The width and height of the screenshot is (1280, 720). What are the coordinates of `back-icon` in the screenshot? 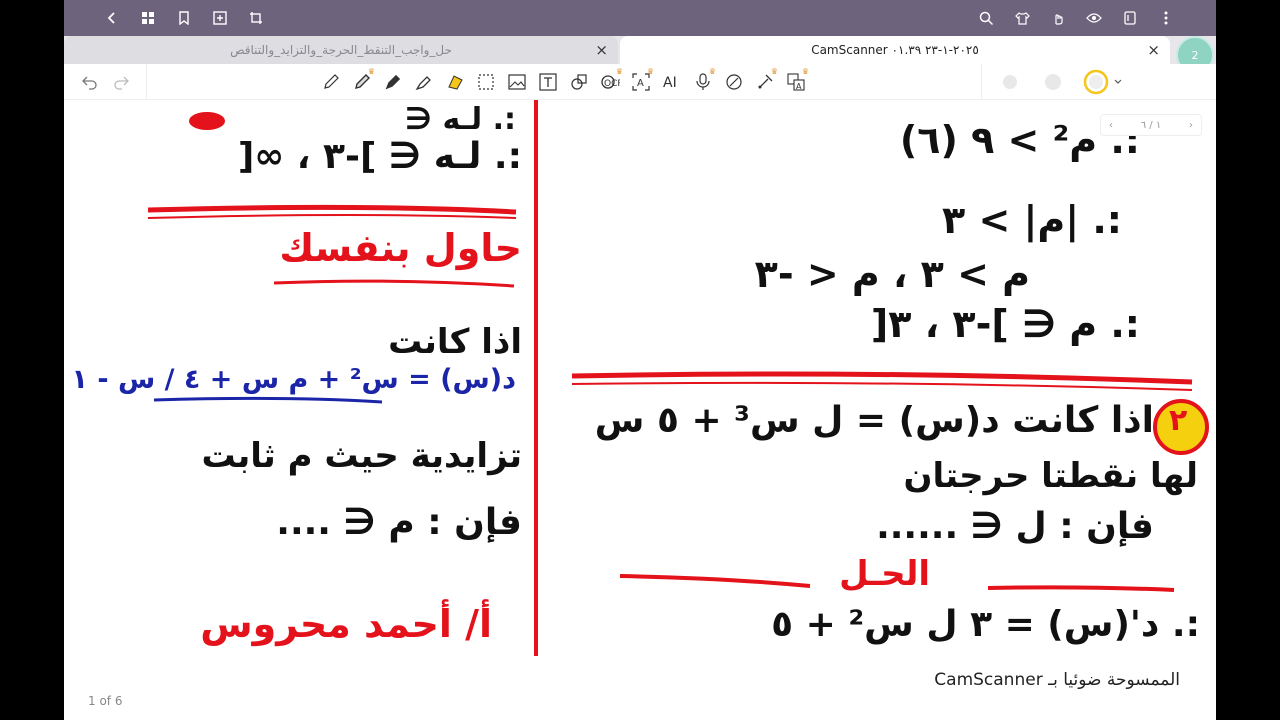 It's located at (112, 18).